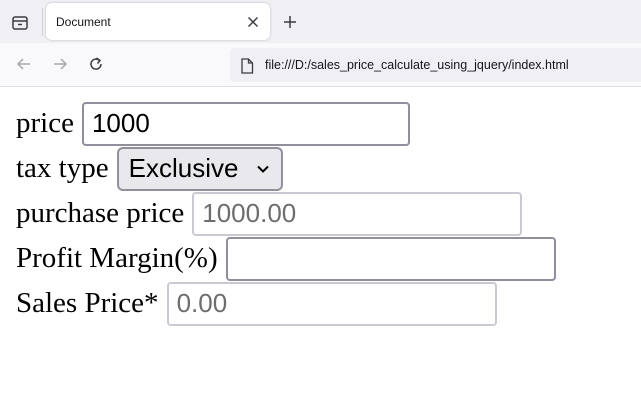 The width and height of the screenshot is (641, 405). I want to click on tab-document: Document, so click(158, 21).